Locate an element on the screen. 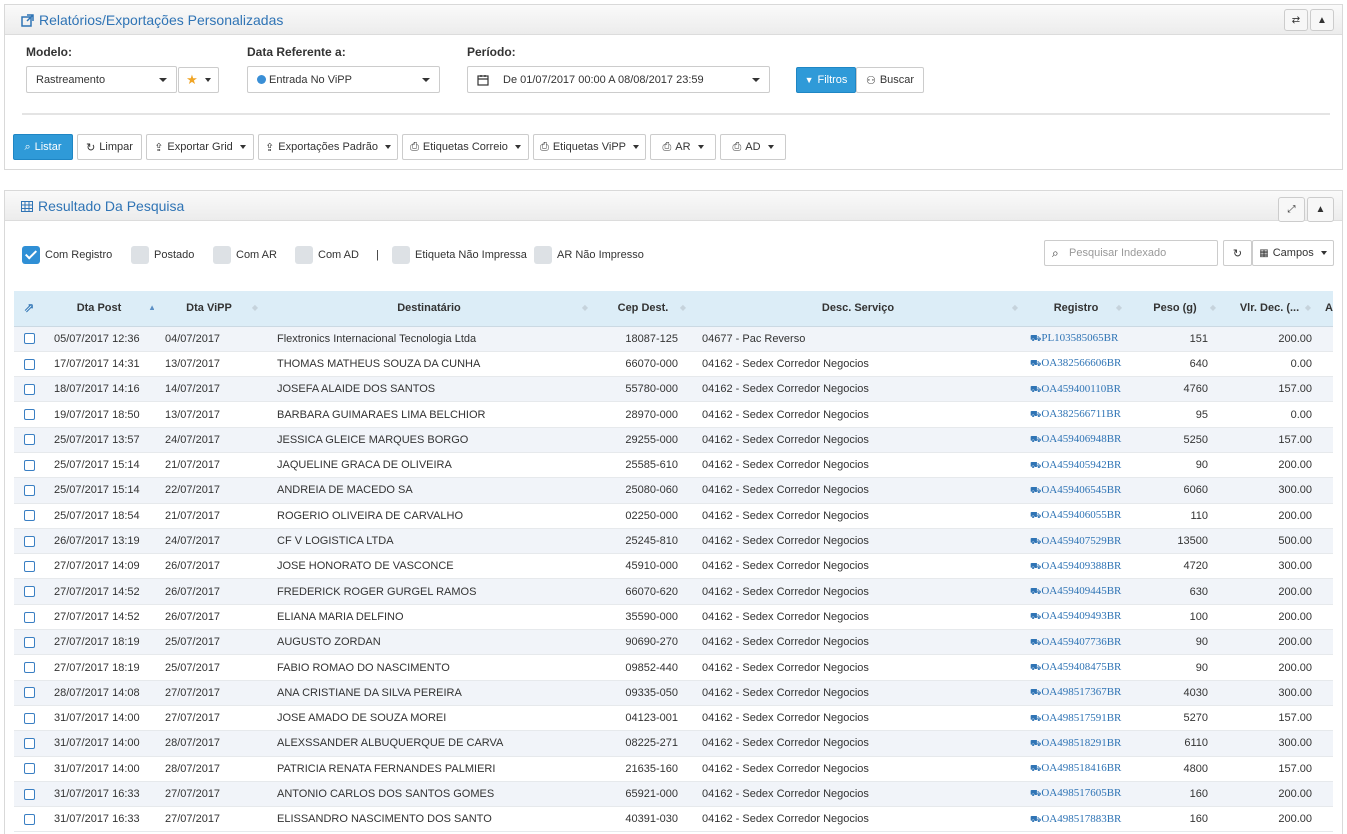 The image size is (1347, 834). data-ref-select: Entrada No ViPP is located at coordinates (343, 79).